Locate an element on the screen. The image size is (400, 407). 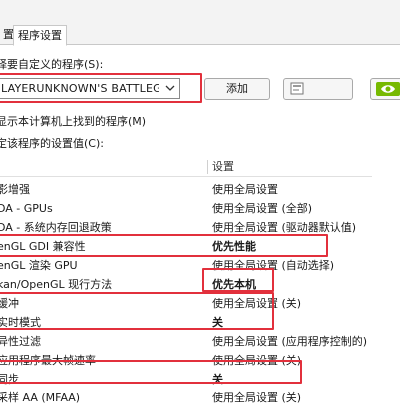
row-feature: DA - GPUs is located at coordinates (26, 208).